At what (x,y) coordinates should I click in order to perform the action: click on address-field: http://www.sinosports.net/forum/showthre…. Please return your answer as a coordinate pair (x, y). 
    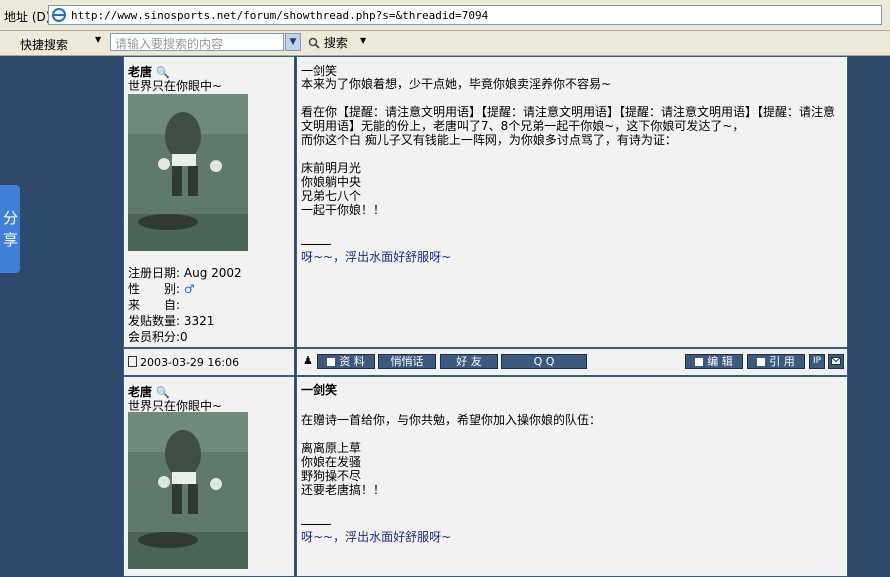
    Looking at the image, I should click on (465, 15).